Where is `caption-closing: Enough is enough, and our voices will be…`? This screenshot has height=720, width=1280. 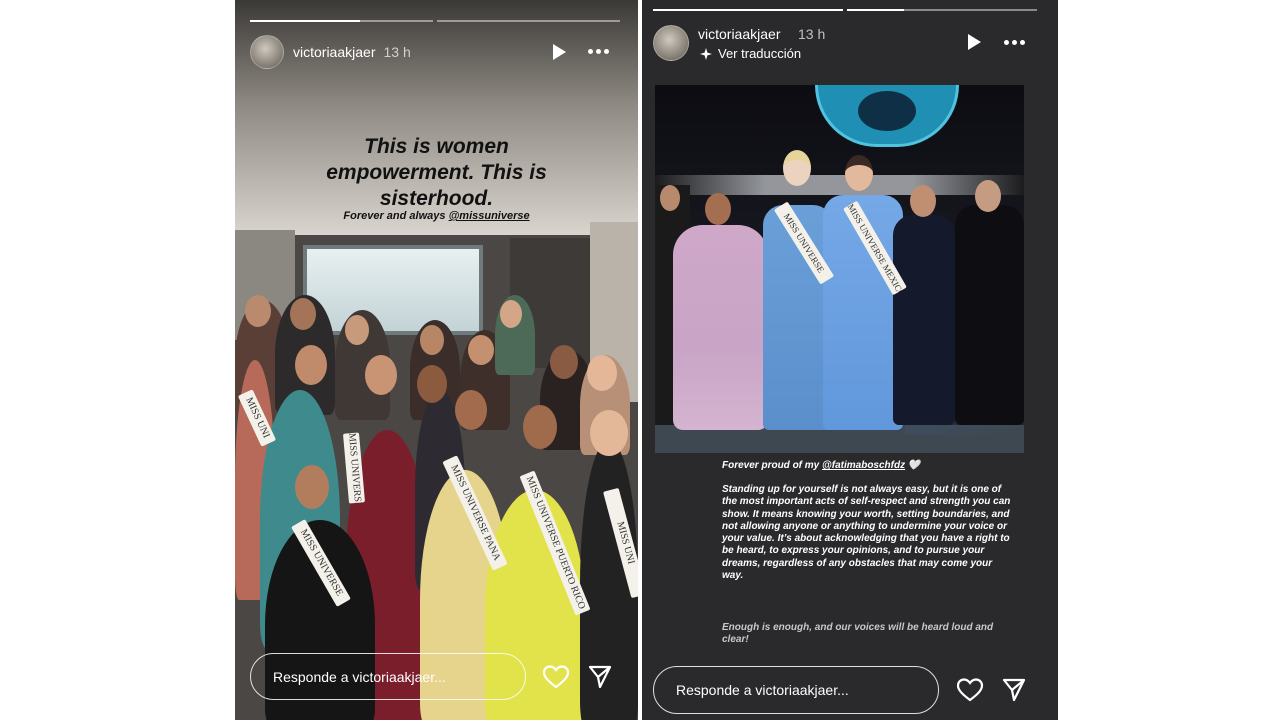
caption-closing: Enough is enough, and our voices will be… is located at coordinates (858, 634).